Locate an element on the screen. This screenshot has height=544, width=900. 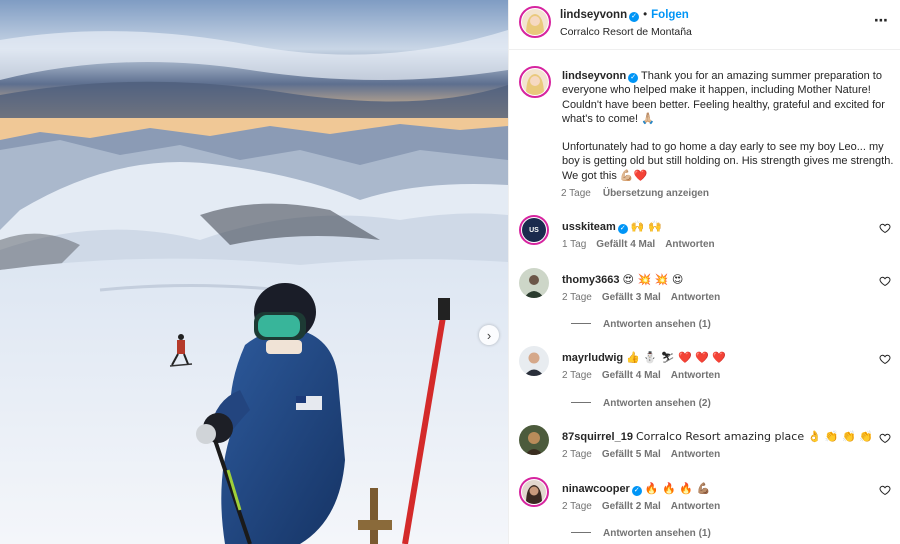
caption-time: 2 Tage is located at coordinates (576, 193).